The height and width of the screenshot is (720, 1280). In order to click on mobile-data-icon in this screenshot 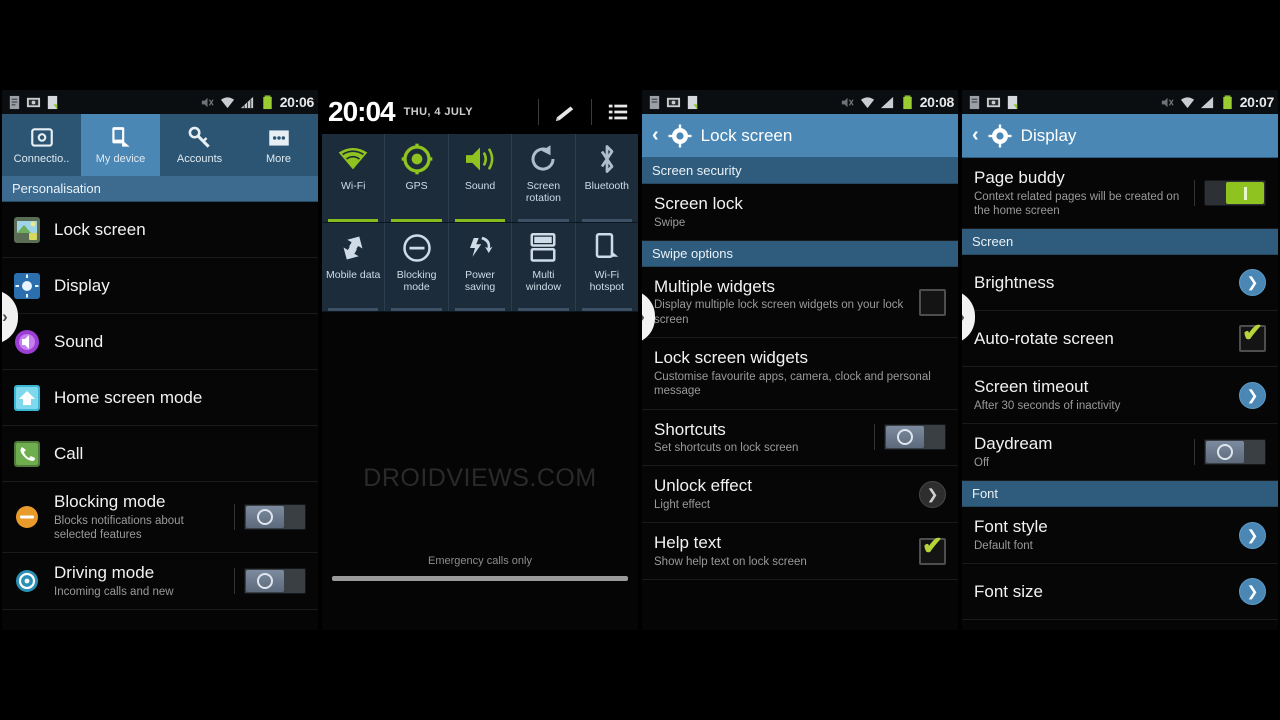, I will do `click(353, 248)`.